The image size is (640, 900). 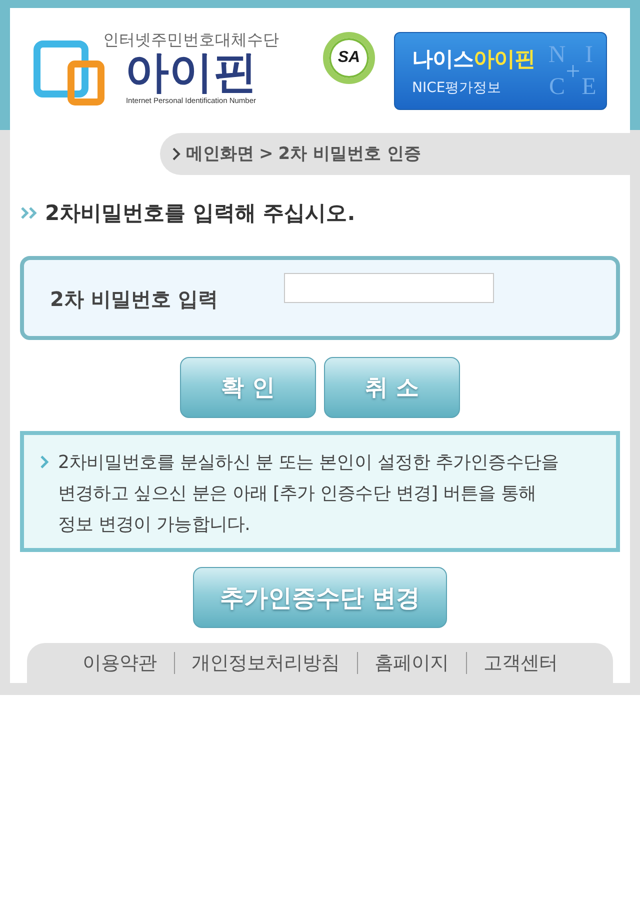 I want to click on footer-link: 이용약관, so click(x=120, y=663).